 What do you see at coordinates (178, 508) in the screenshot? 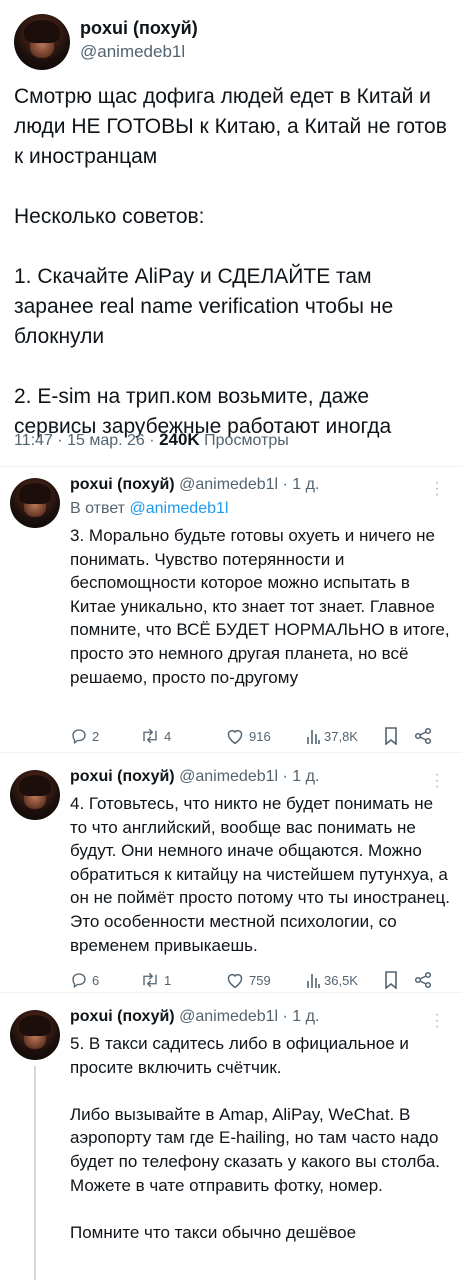
I see `reply-to-handle: @animedeb1l` at bounding box center [178, 508].